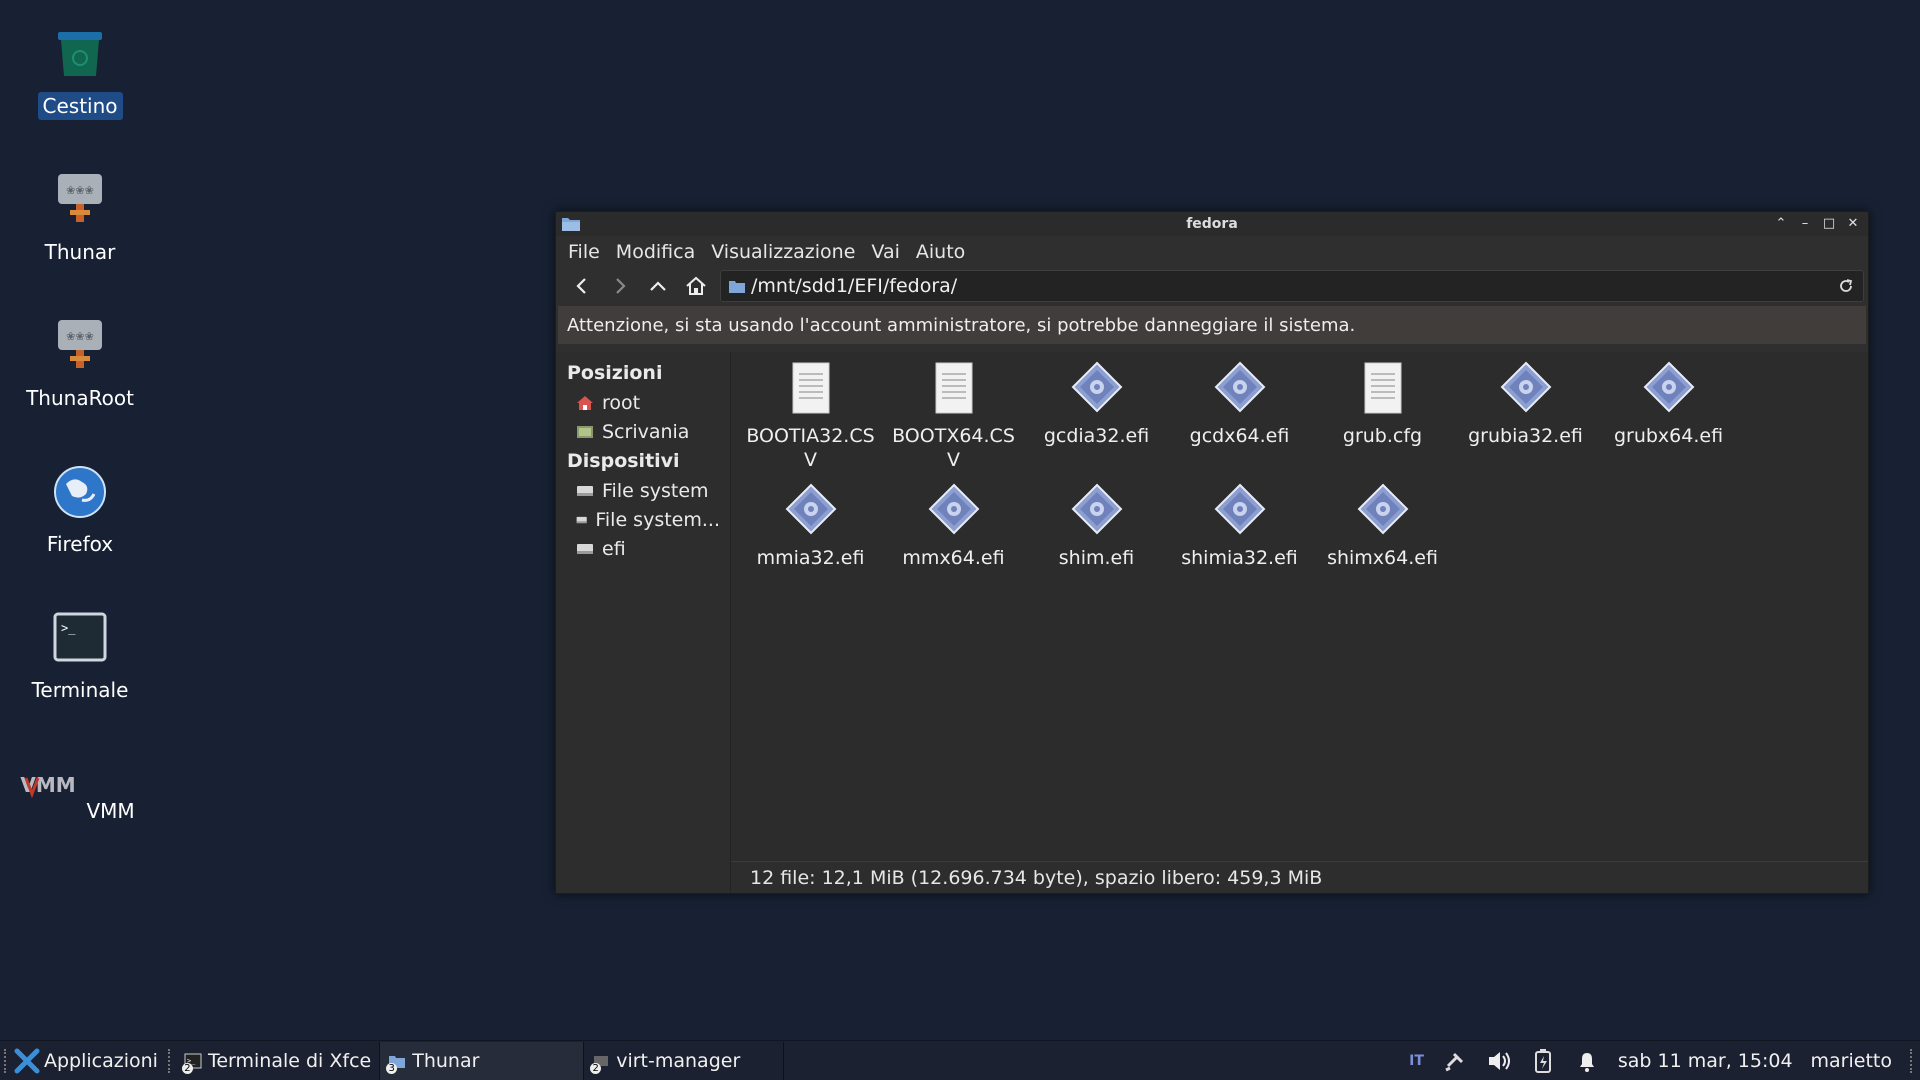 The height and width of the screenshot is (1080, 1920). Describe the element at coordinates (1455, 1061) in the screenshot. I see `network-icon` at that location.